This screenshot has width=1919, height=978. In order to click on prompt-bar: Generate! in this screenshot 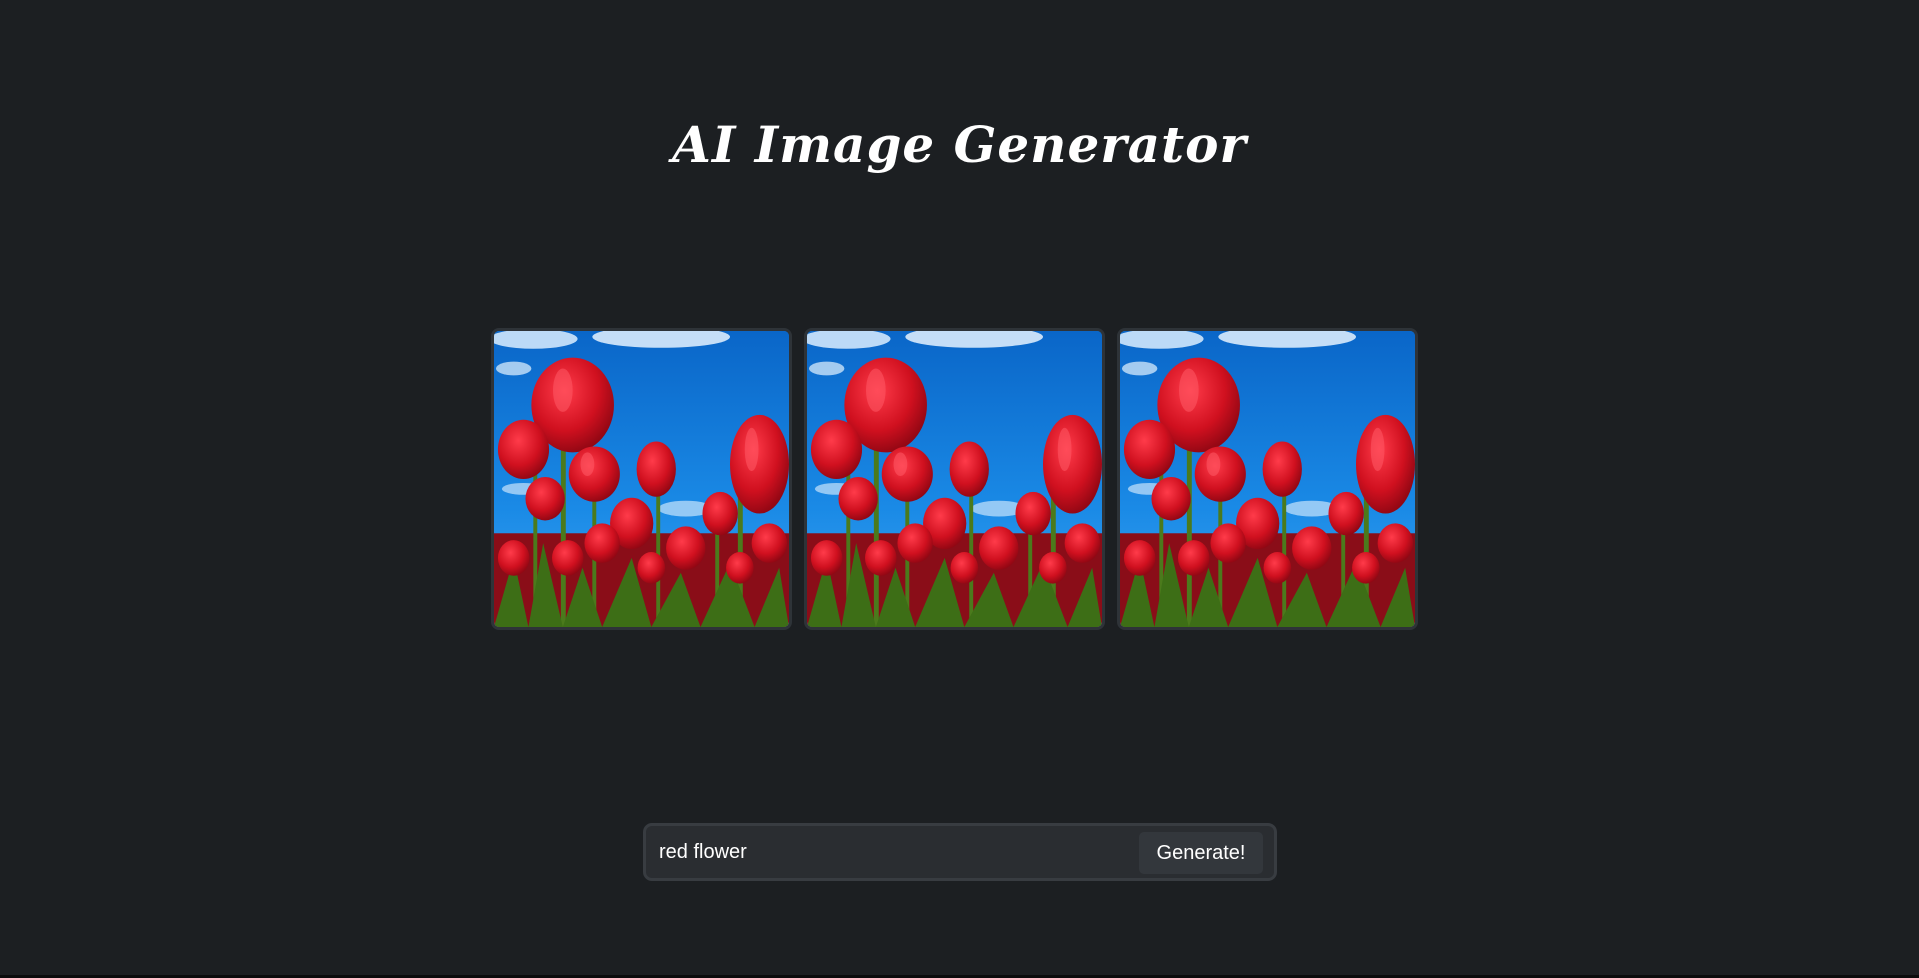, I will do `click(960, 852)`.